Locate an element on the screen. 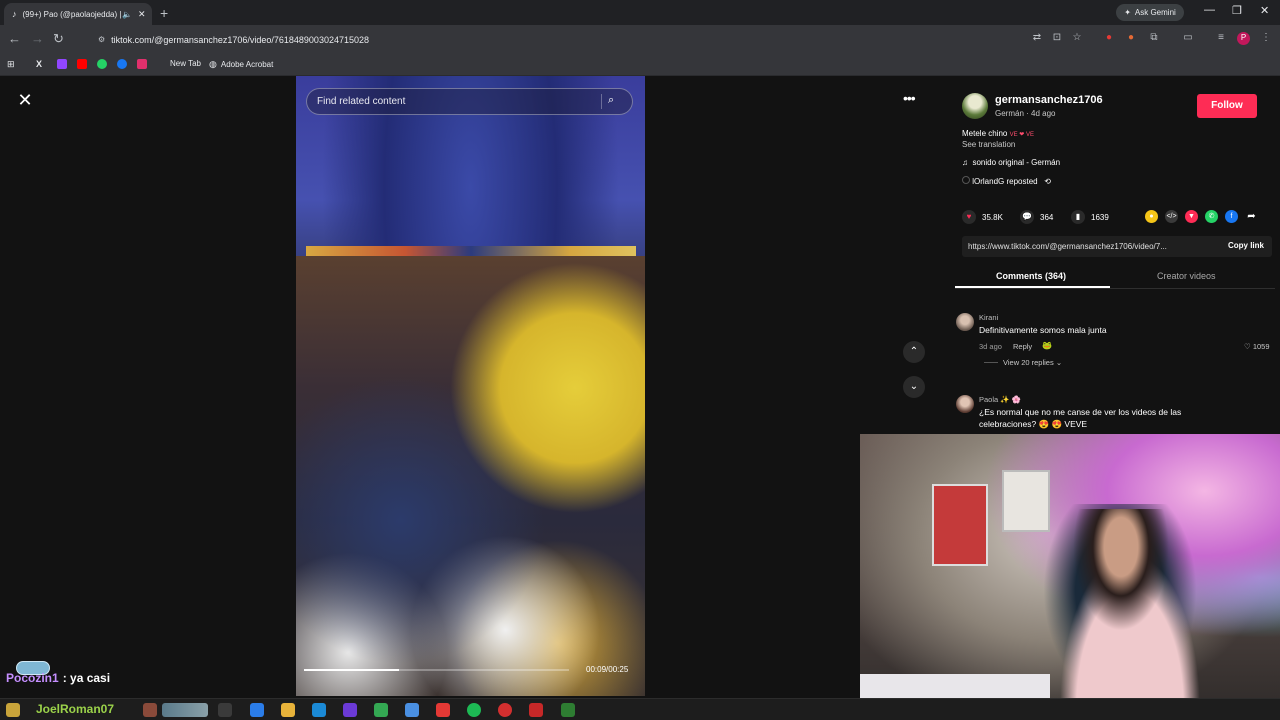 This screenshot has height=720, width=1280. video-progress-bar is located at coordinates (436, 670).